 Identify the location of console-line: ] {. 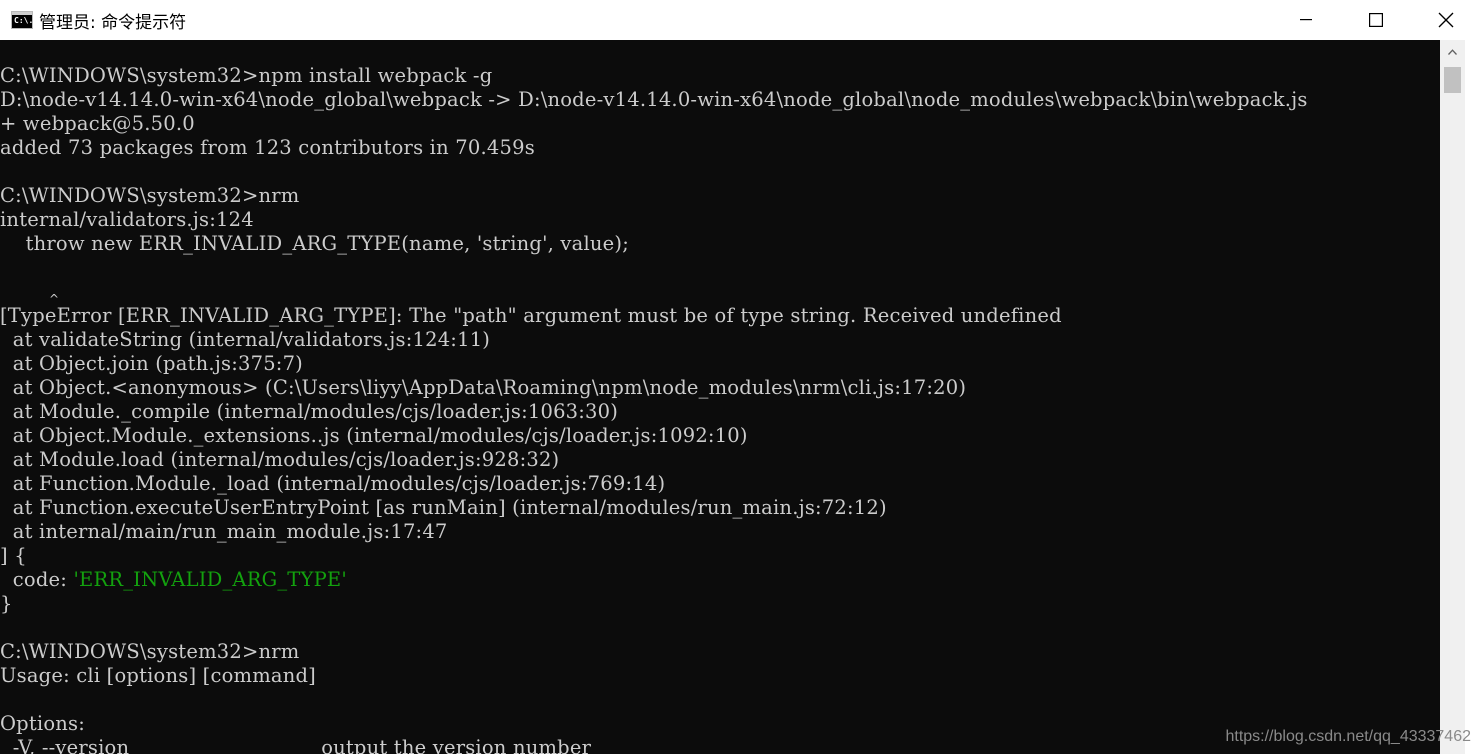
(13, 555).